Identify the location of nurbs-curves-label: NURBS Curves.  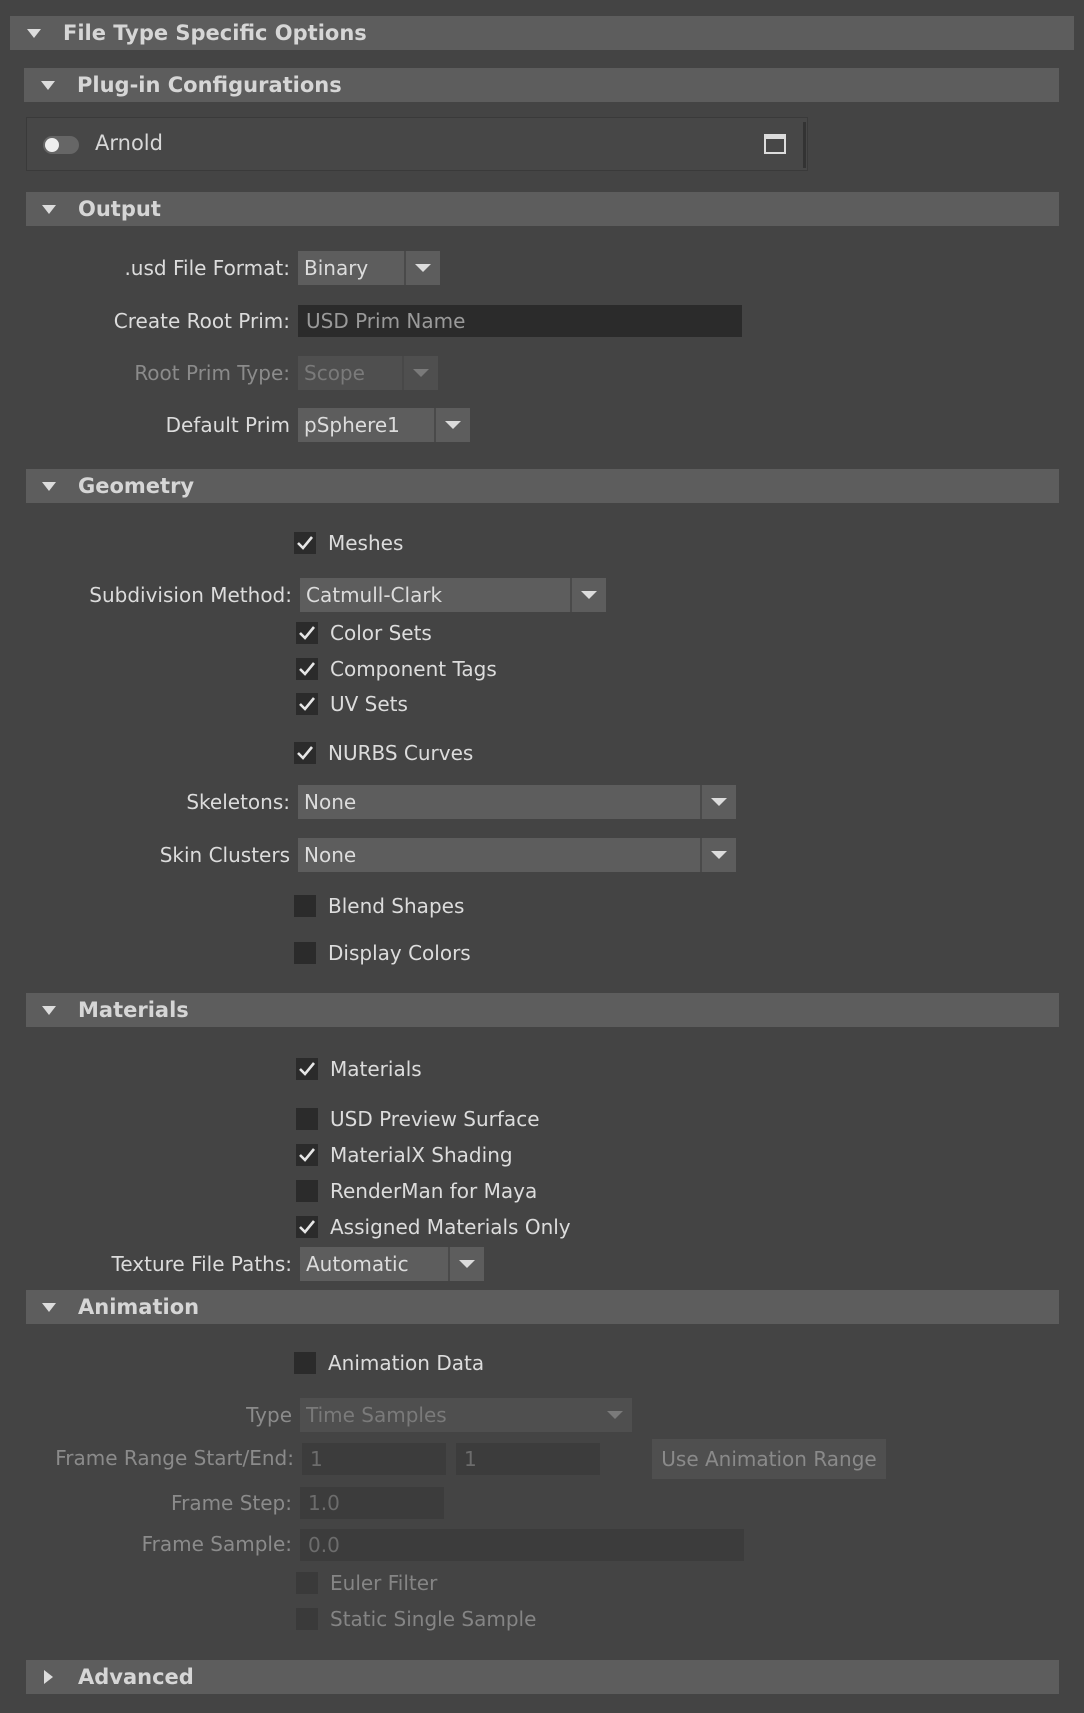
(401, 753).